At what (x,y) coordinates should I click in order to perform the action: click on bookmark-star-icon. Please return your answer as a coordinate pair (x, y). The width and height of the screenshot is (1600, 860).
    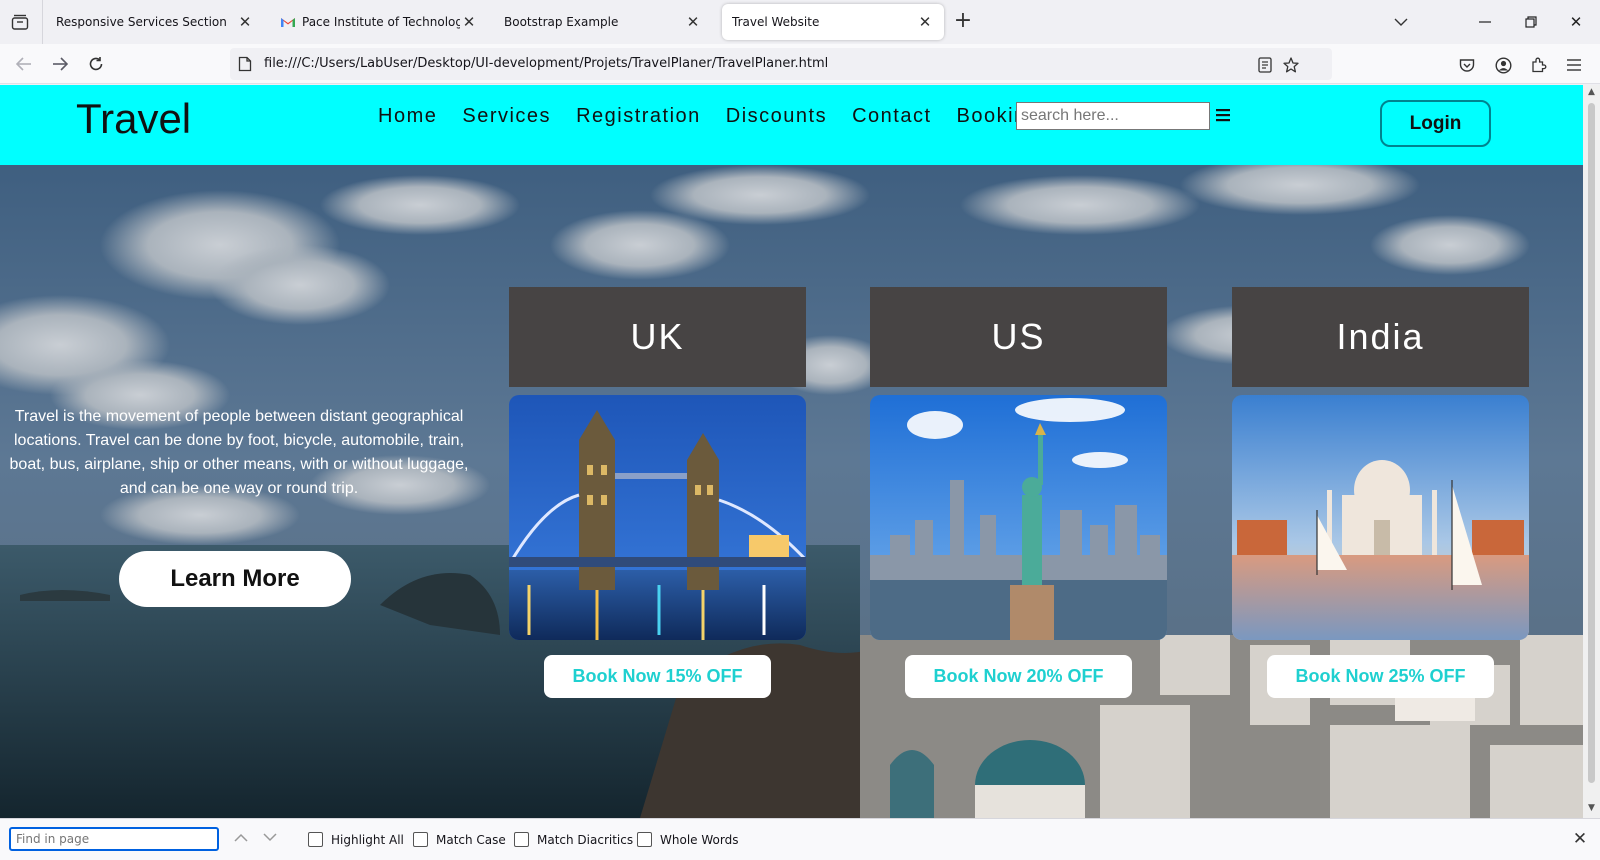
    Looking at the image, I should click on (1291, 65).